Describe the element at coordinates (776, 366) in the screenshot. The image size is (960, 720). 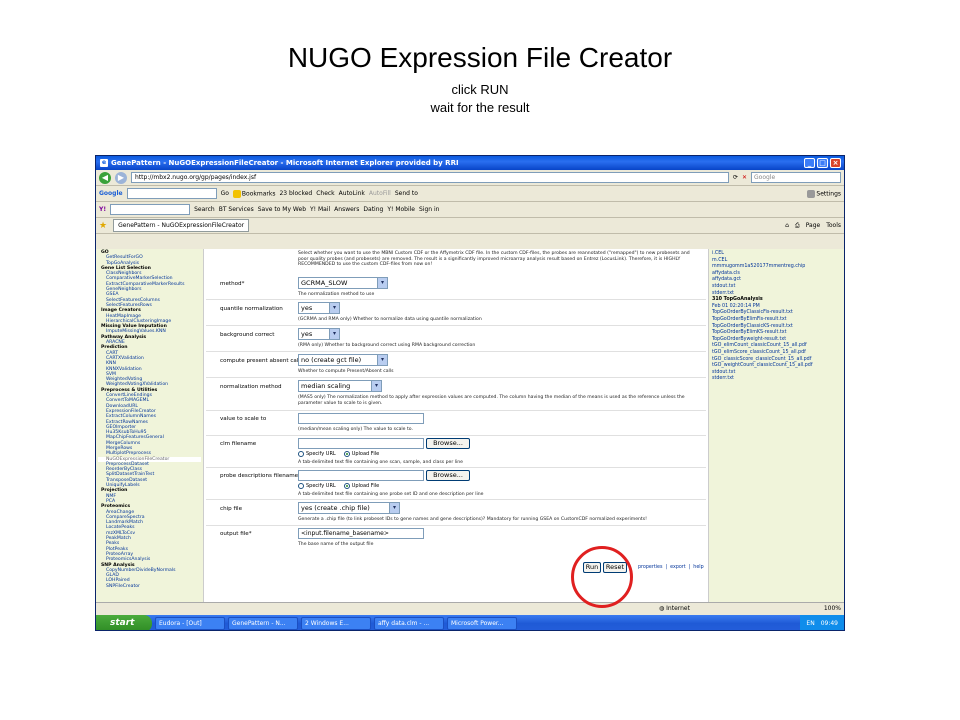
I see `result-file-link: tGO_weightCount_classicCount_15_all.pdf` at that location.